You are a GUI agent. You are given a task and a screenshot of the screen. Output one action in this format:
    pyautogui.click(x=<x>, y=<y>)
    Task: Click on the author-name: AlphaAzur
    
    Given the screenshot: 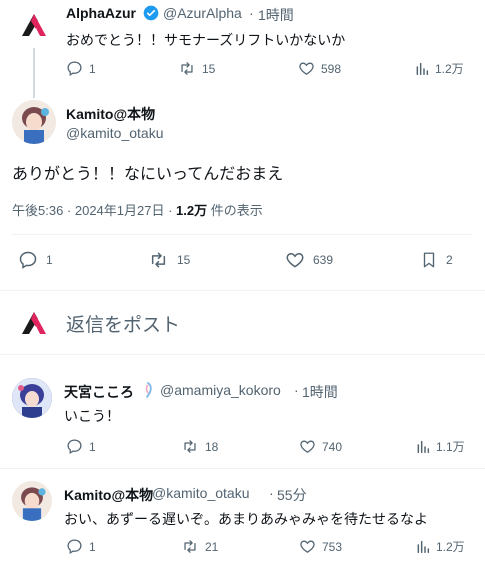 What is the action you would take?
    pyautogui.click(x=101, y=13)
    